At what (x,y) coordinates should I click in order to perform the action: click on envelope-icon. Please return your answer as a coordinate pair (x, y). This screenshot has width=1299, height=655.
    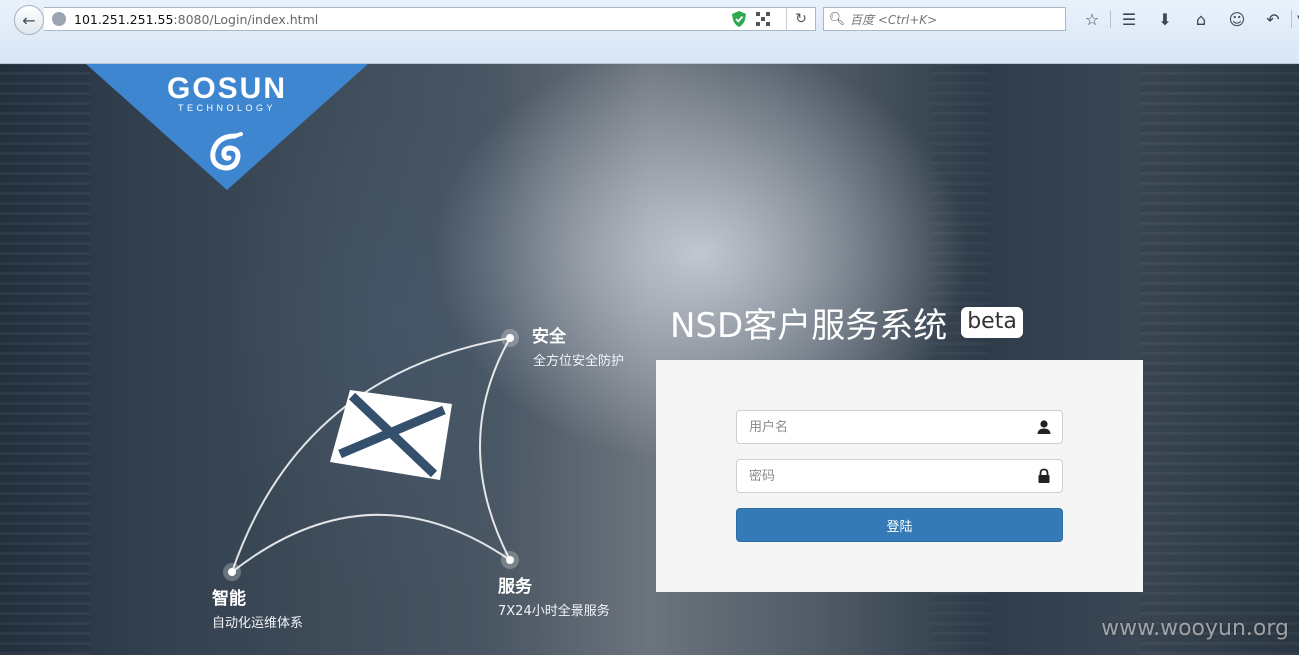
    Looking at the image, I should click on (391, 435).